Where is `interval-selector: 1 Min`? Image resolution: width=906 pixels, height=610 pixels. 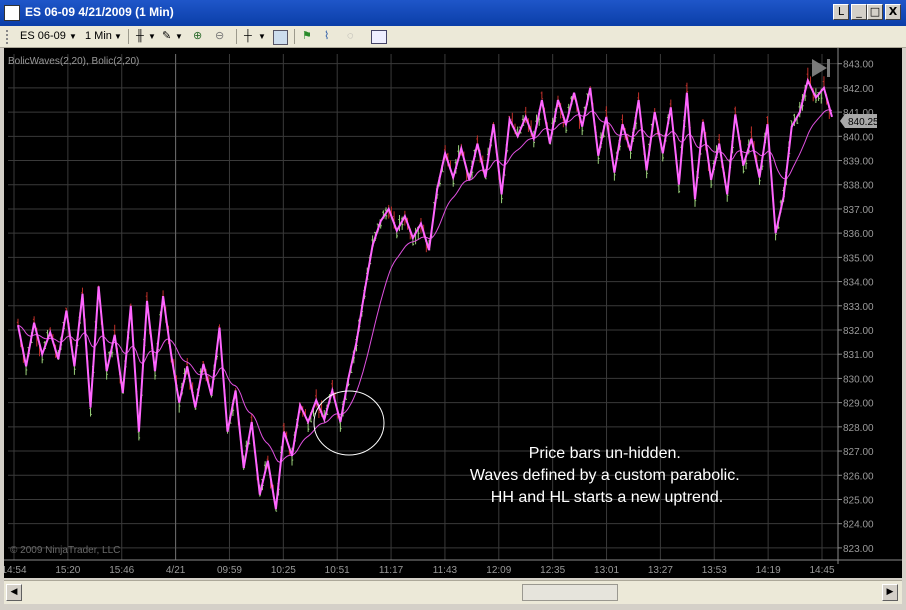 interval-selector: 1 Min is located at coordinates (98, 36).